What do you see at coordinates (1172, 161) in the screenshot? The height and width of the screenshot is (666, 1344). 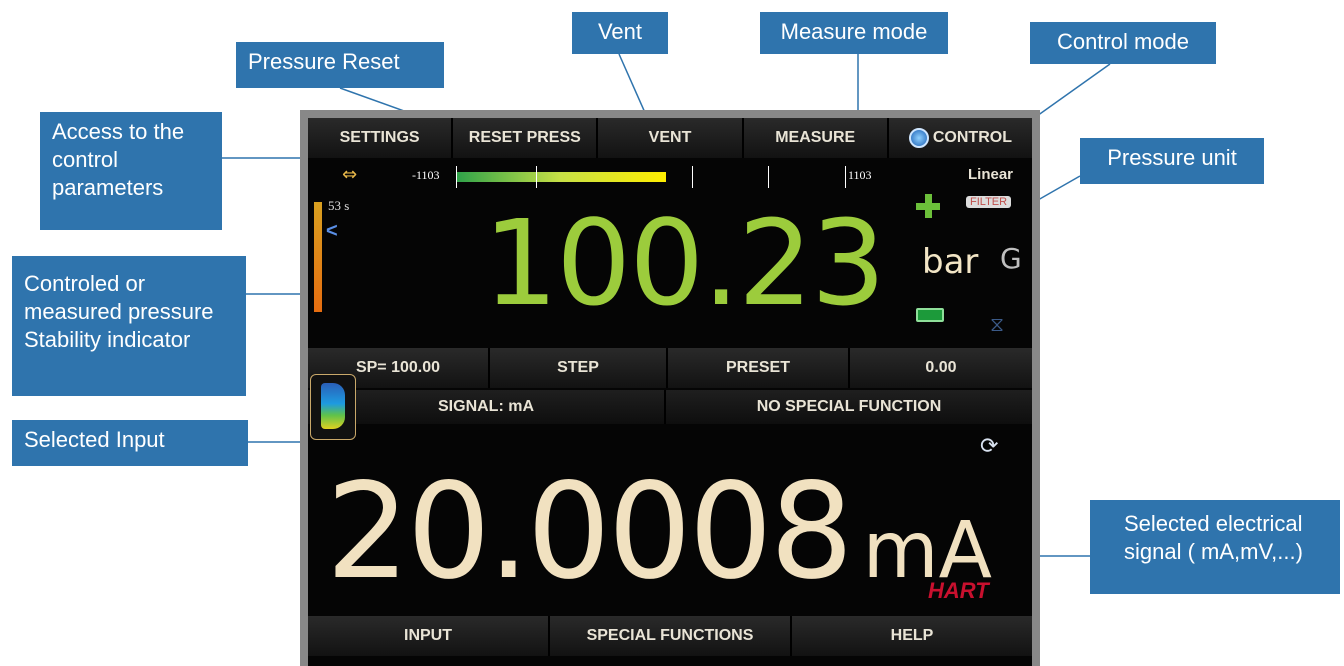 I see `callout-pressure-unit: Pressure unit` at bounding box center [1172, 161].